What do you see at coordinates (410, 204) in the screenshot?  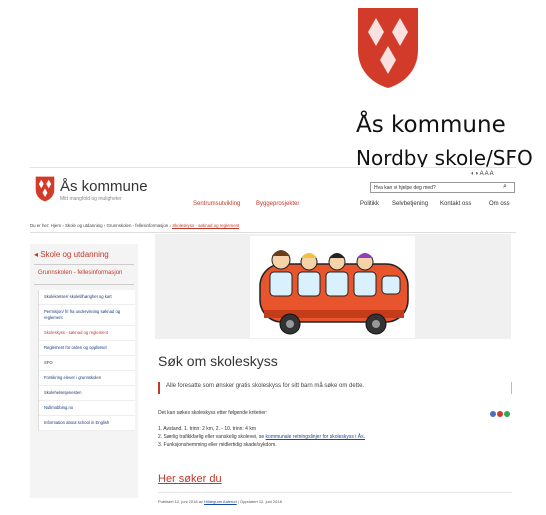 I see `nav-selvbetjening: Selvbetjening` at bounding box center [410, 204].